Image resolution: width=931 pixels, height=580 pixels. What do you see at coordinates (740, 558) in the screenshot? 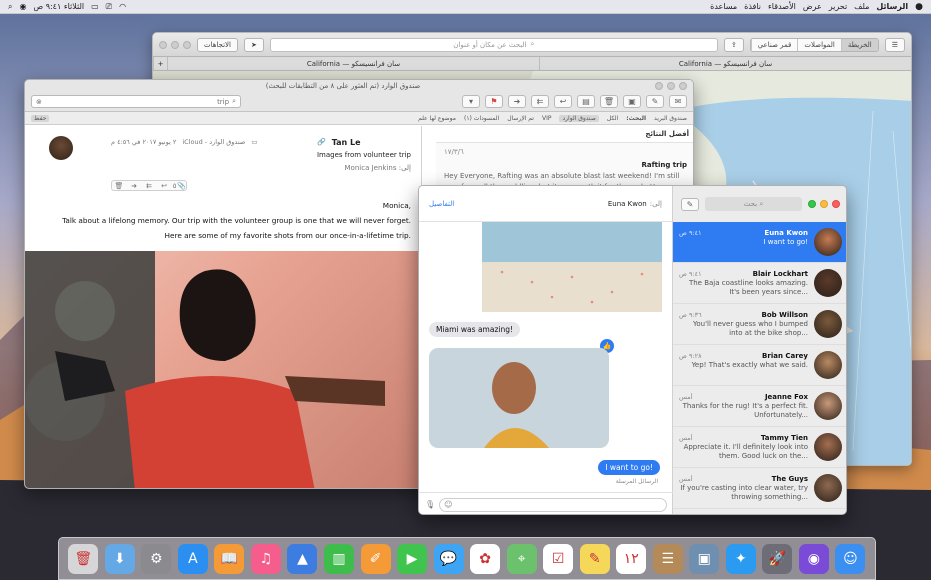
I see `safari-icon: ✦` at bounding box center [740, 558].